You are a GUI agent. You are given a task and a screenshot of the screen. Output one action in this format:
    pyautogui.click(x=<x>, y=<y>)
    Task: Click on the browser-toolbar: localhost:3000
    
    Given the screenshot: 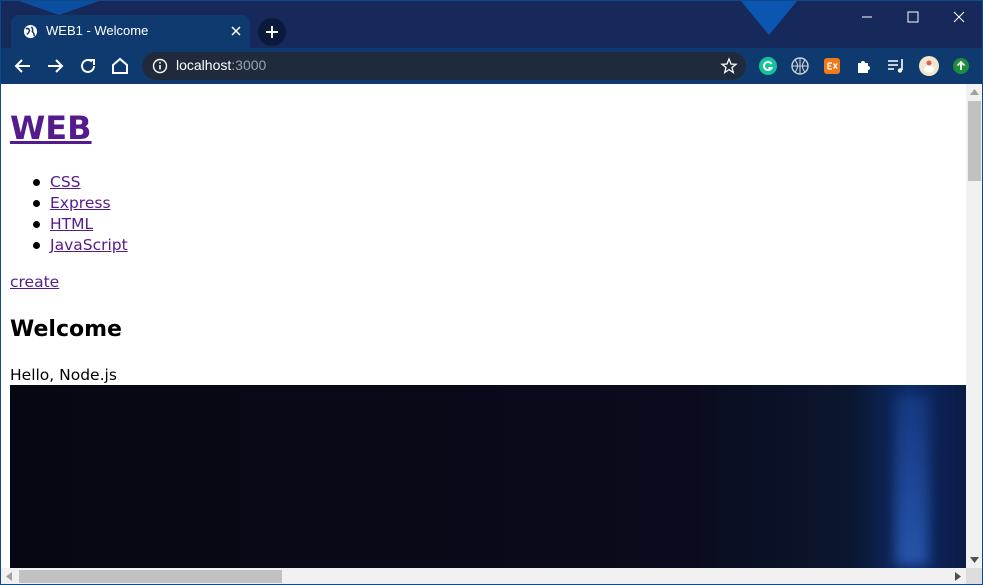 What is the action you would take?
    pyautogui.click(x=491, y=66)
    